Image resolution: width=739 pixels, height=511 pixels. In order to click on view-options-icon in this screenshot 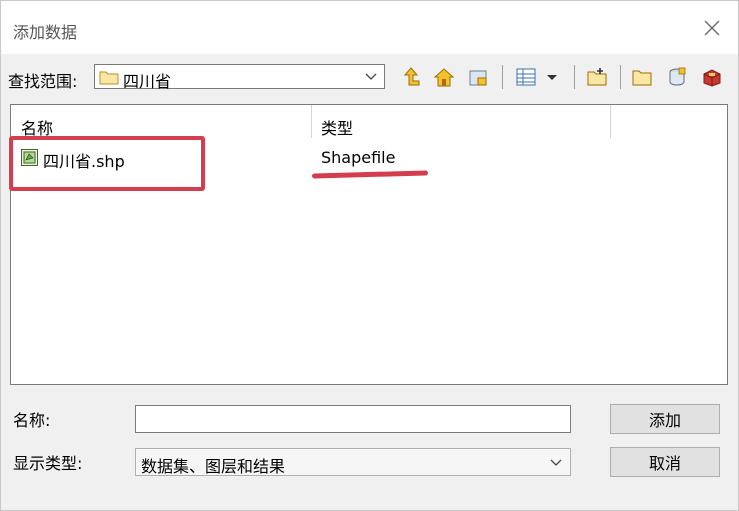, I will do `click(526, 77)`.